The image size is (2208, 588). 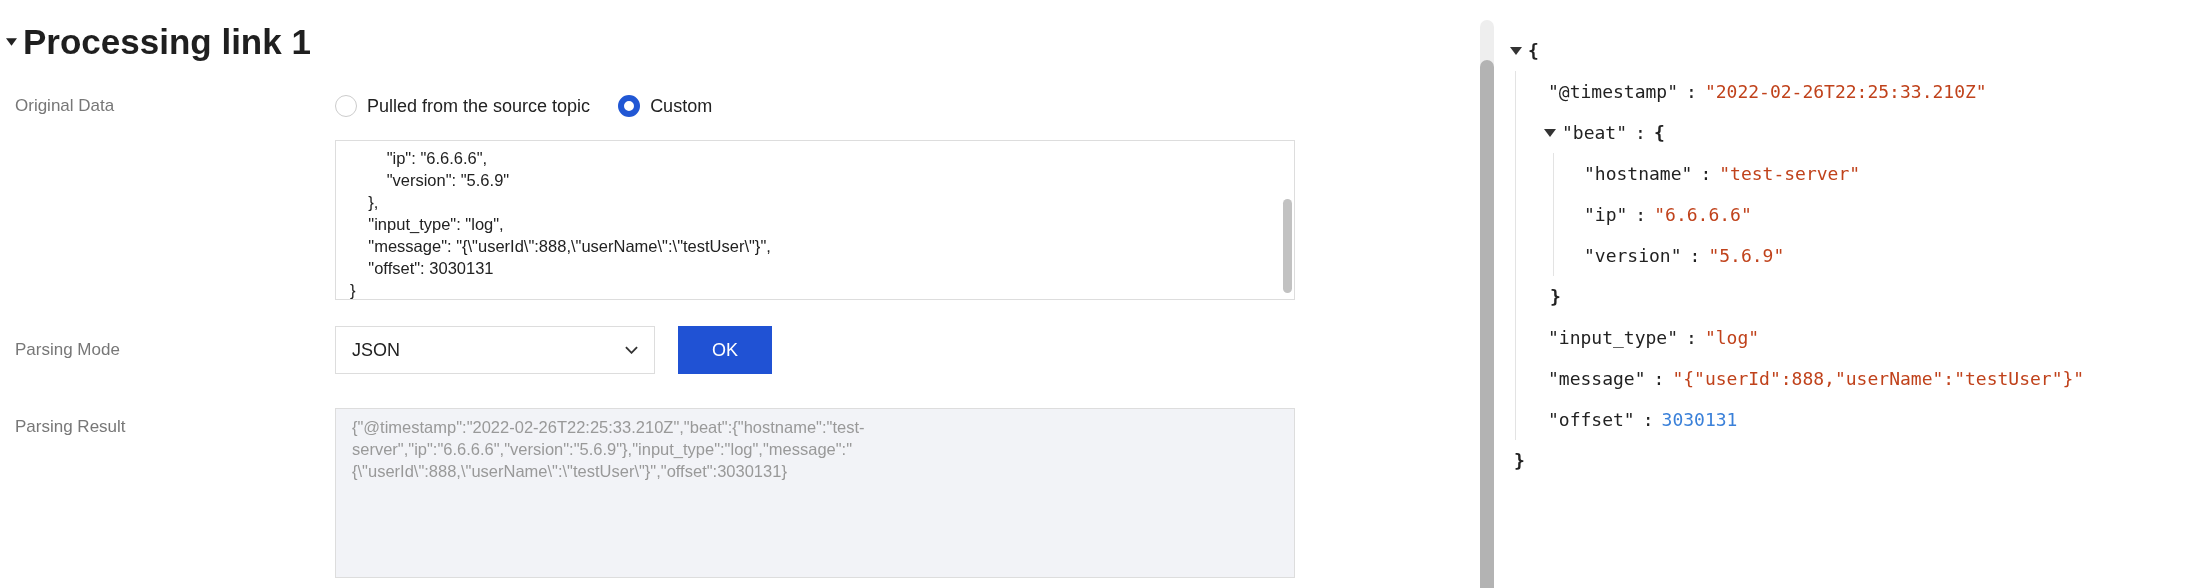 I want to click on format-dropdown: JSON, so click(x=495, y=350).